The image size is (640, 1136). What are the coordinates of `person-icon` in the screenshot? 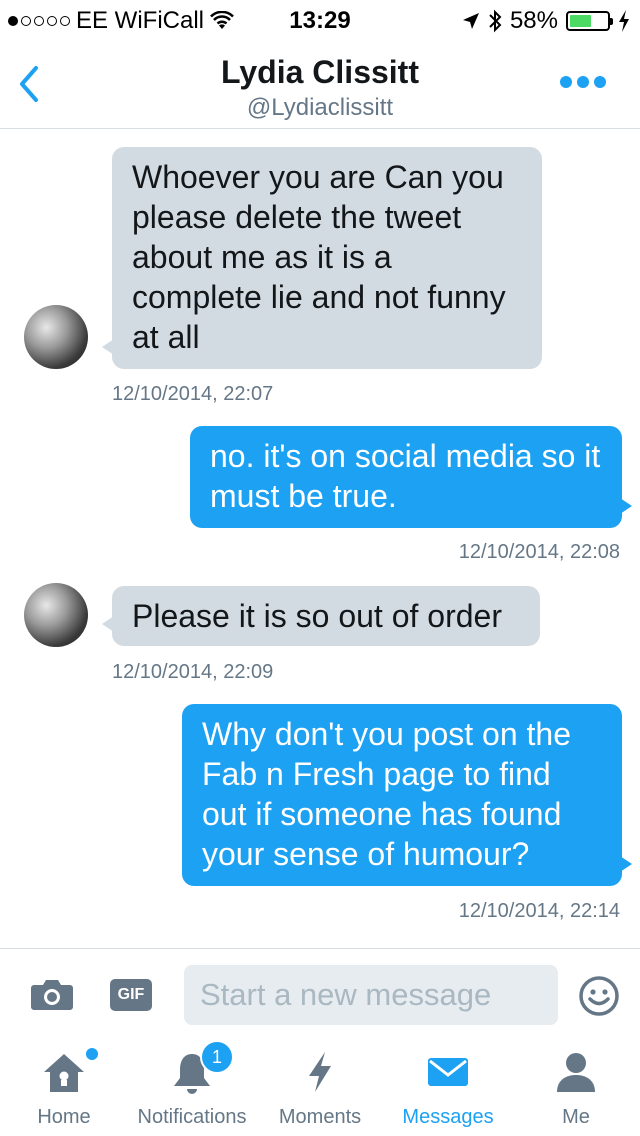 It's located at (576, 1072).